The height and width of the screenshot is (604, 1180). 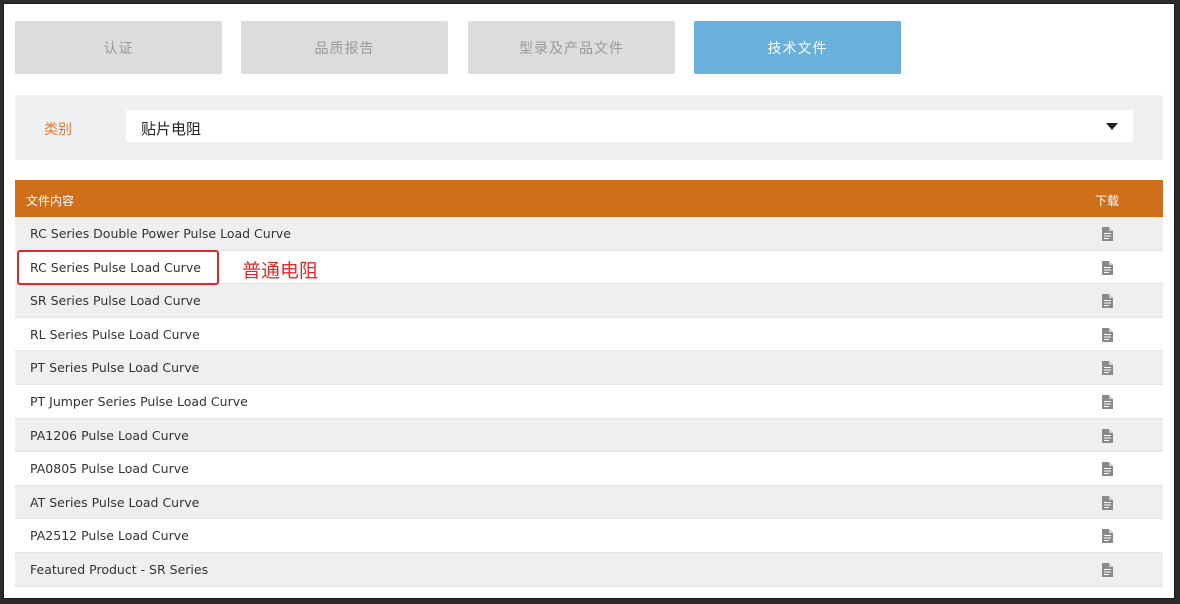 I want to click on header-file-content: 文件内容, so click(x=50, y=201).